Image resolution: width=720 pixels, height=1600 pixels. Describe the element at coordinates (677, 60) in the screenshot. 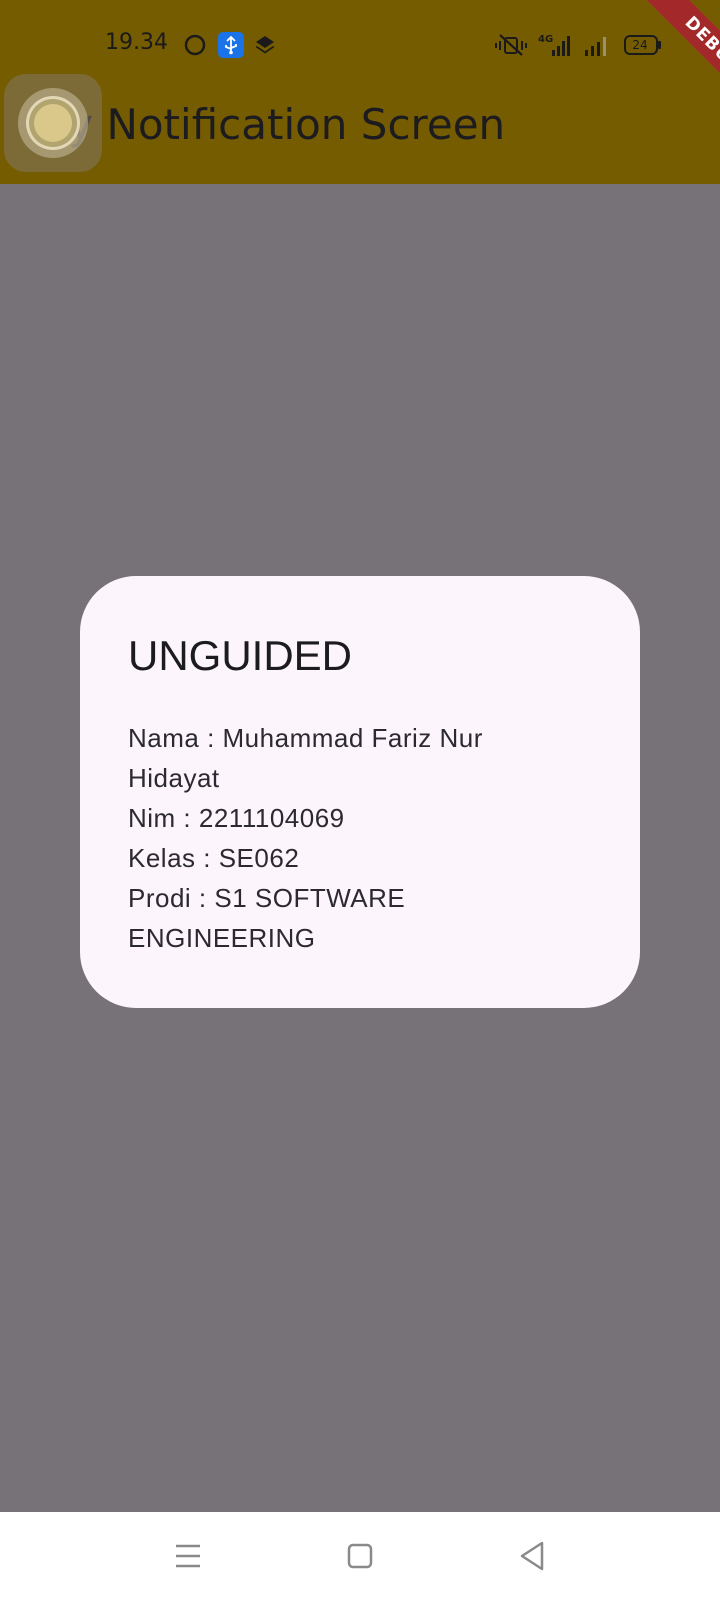

I see `debug-banner-label: DEBUG` at that location.